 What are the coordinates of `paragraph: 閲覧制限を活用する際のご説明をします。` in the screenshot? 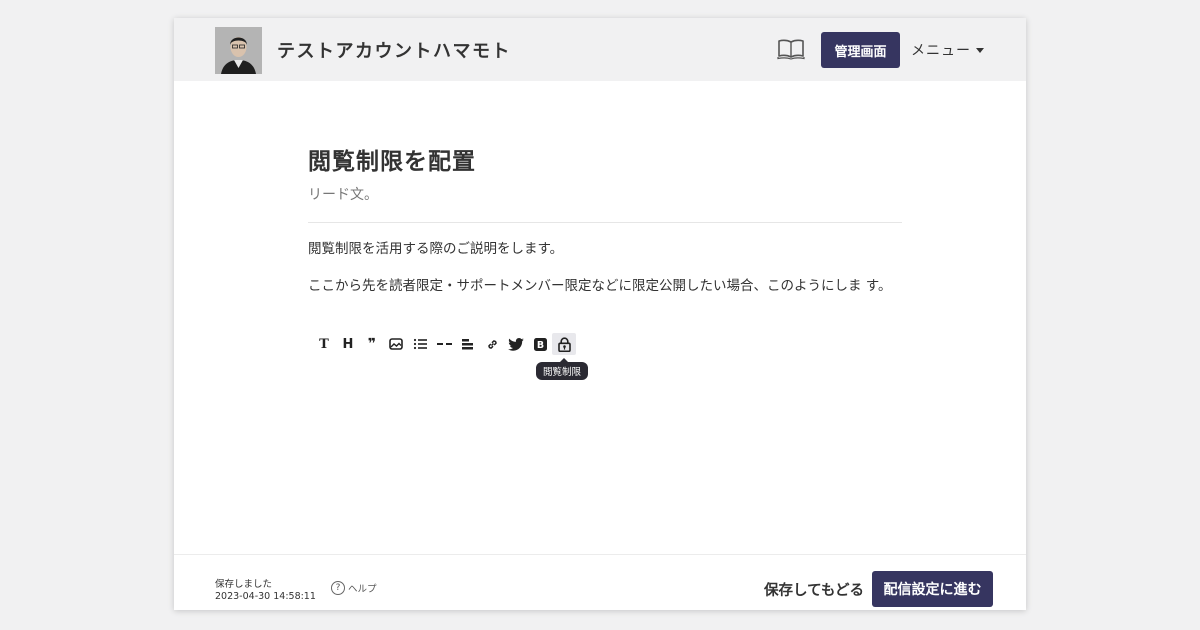 It's located at (605, 249).